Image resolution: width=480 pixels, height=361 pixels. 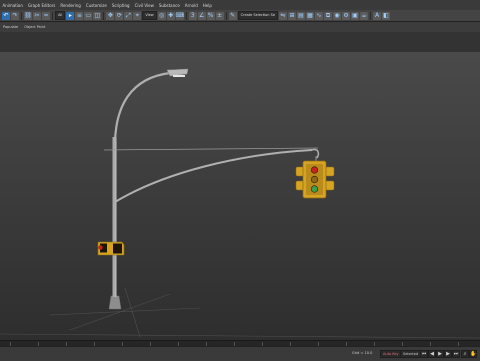 I want to click on menu-rendering: Rendering, so click(x=70, y=5).